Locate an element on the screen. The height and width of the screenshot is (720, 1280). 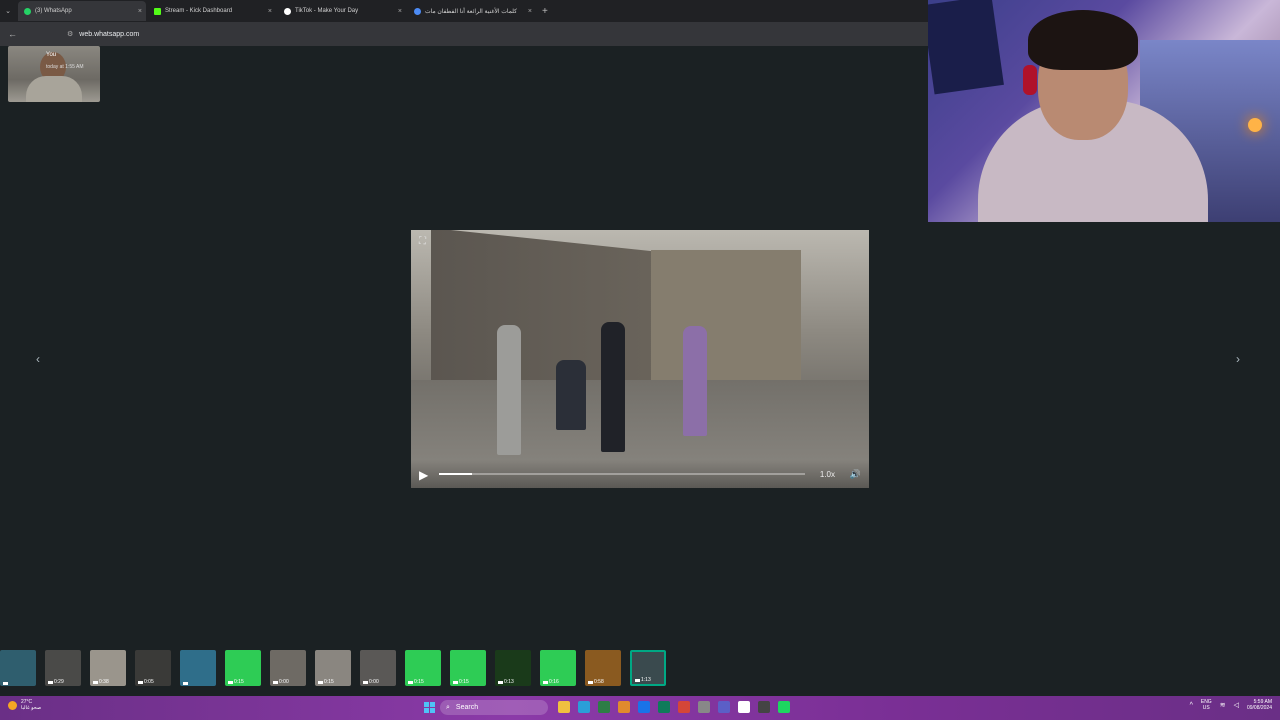
fullscreen-icon: ⛶ is located at coordinates (422, 241).